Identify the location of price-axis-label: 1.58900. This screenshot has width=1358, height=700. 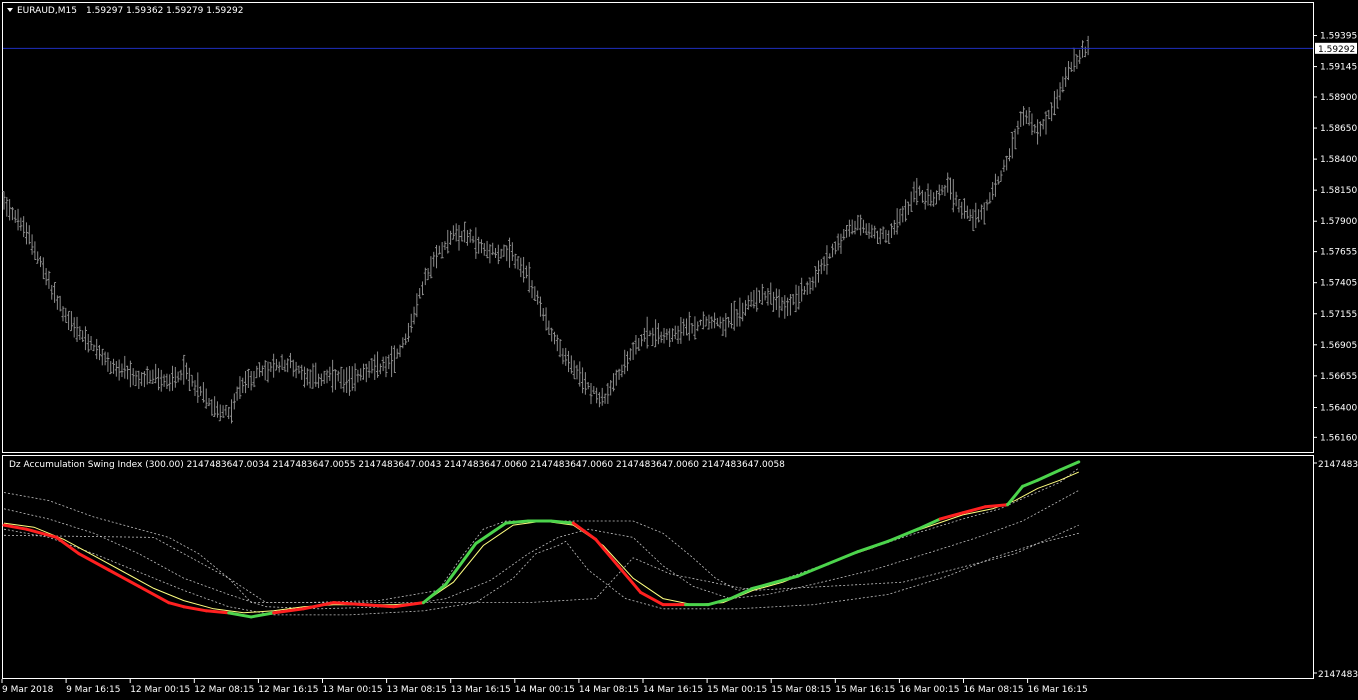
(1338, 98).